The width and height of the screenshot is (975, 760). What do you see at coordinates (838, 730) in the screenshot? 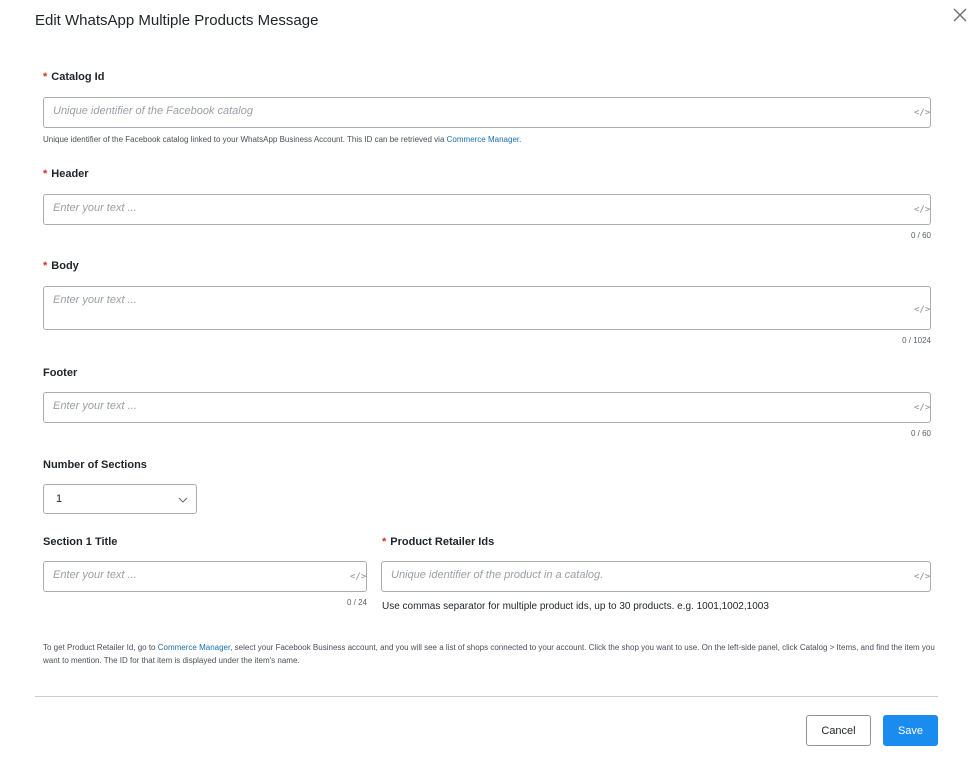
I see `cancel-button: Cancel` at bounding box center [838, 730].